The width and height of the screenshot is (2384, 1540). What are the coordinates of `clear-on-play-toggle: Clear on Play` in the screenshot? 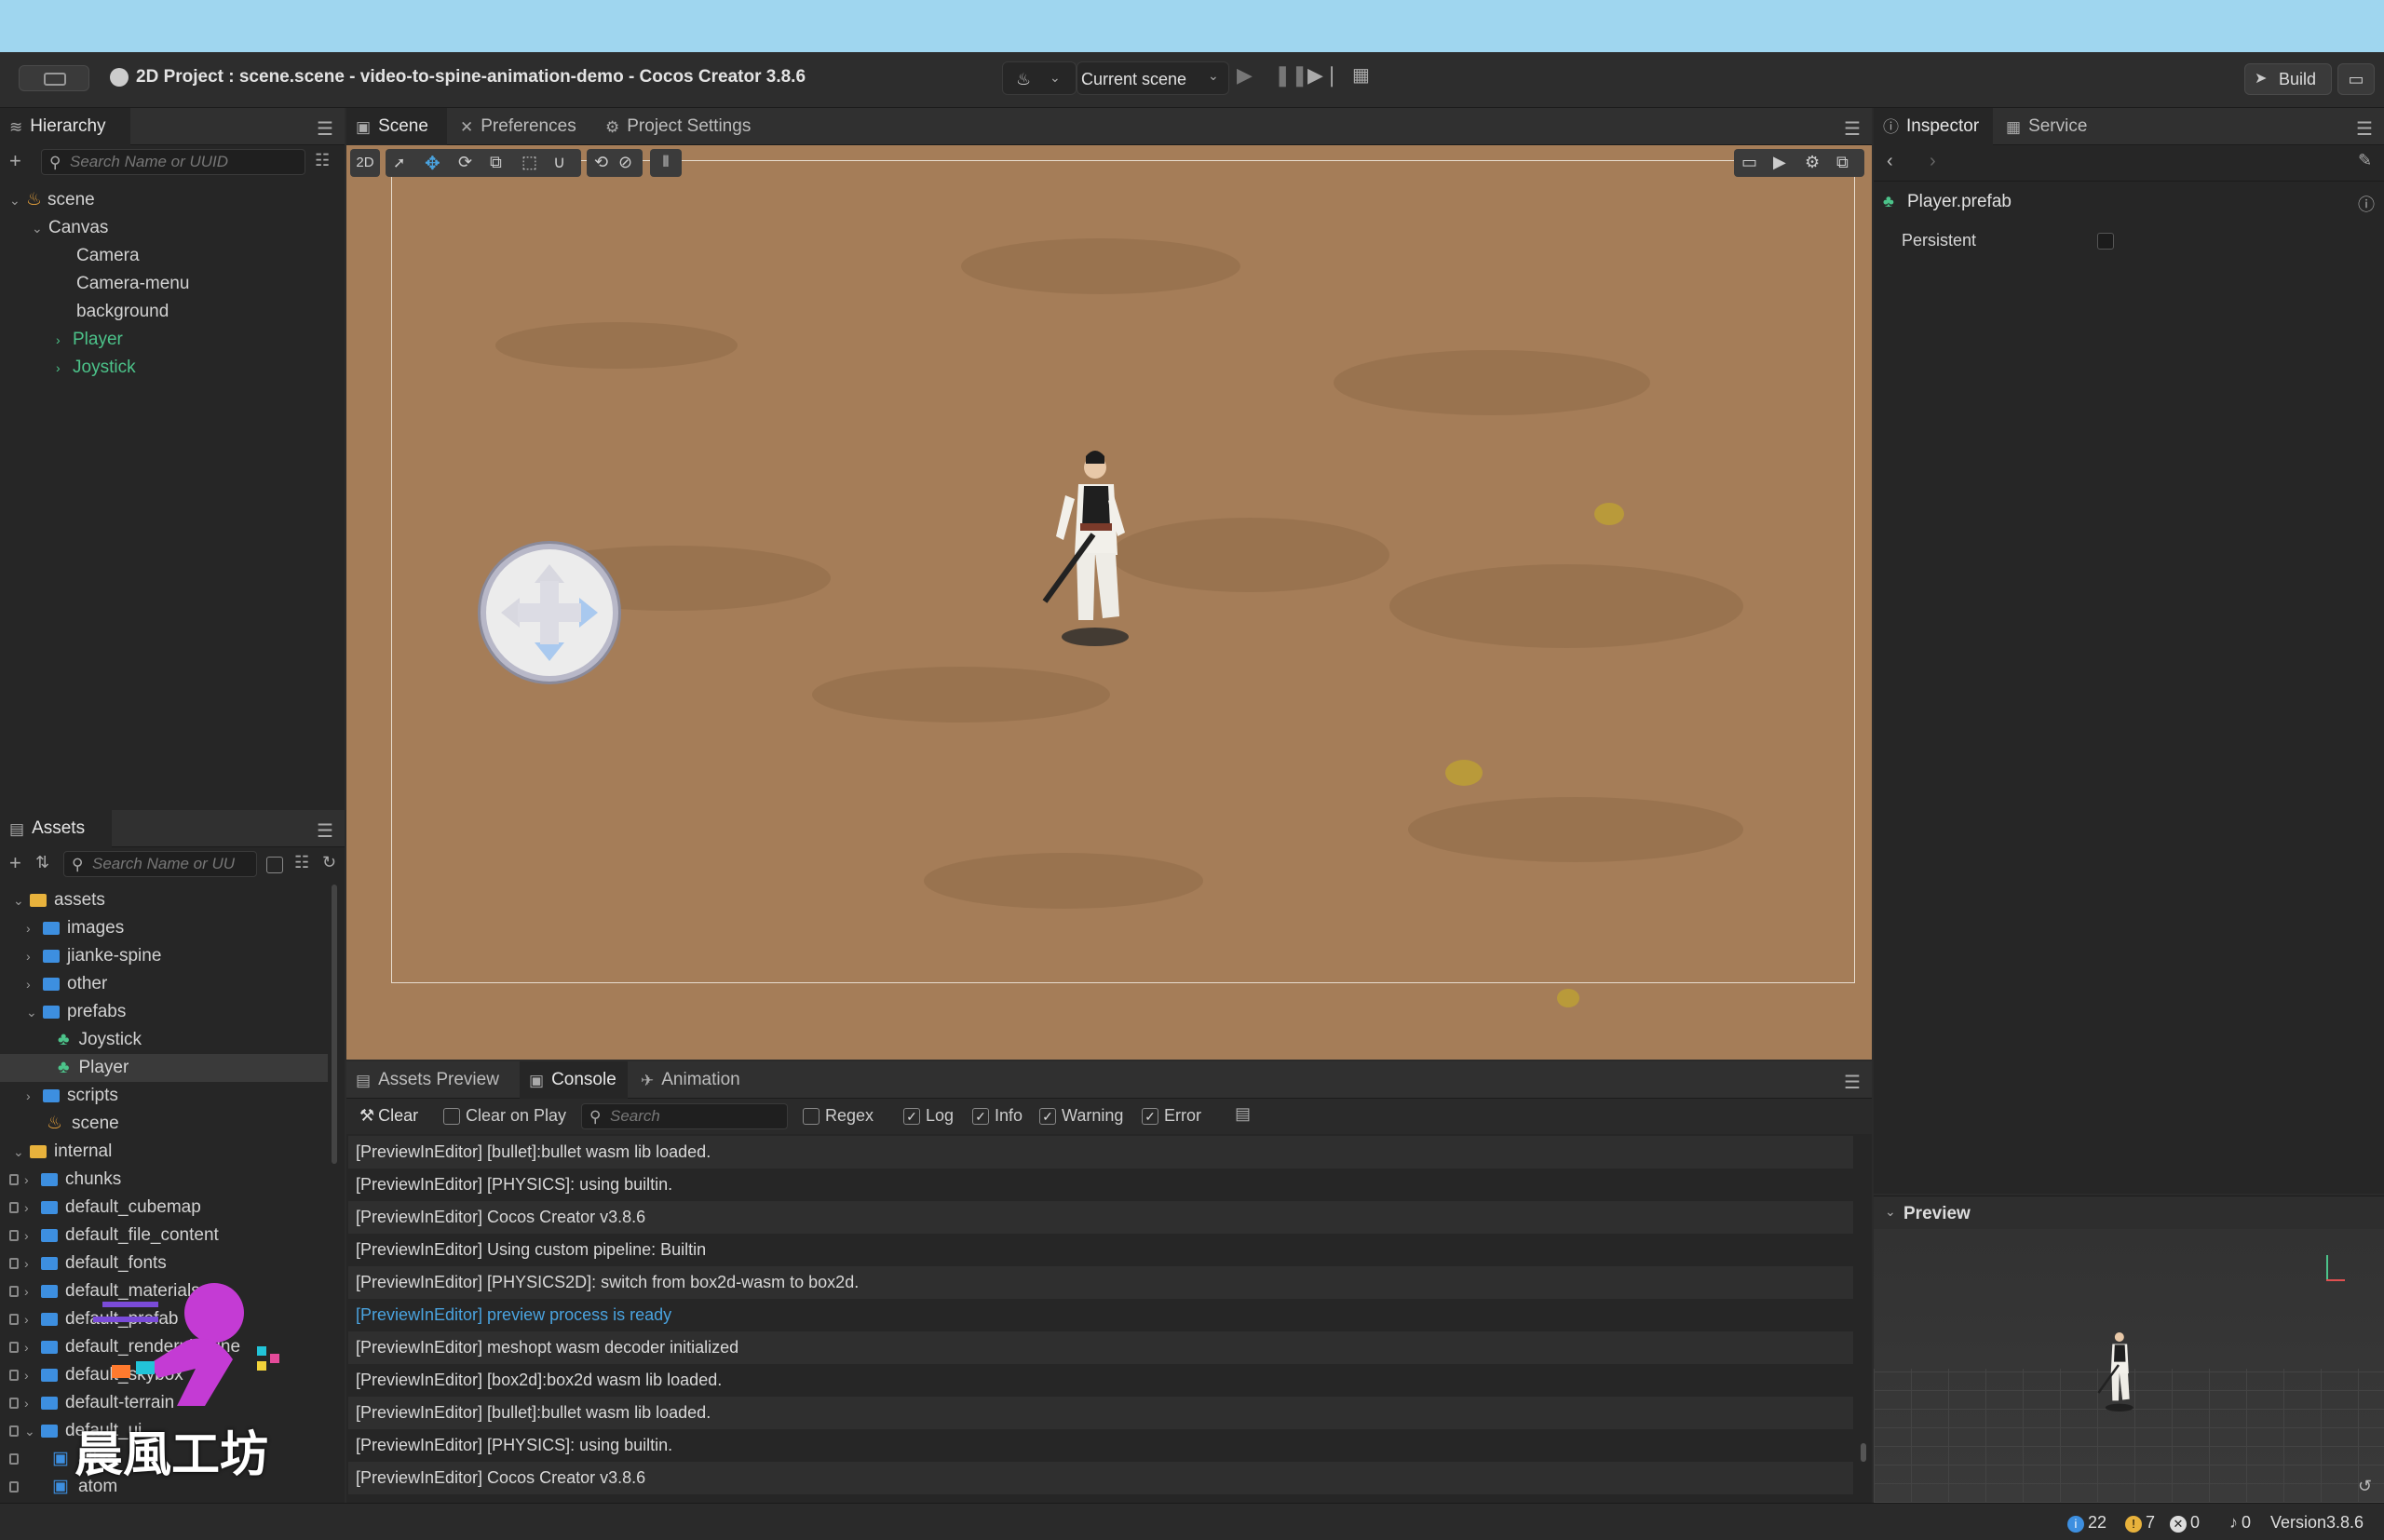 It's located at (504, 1116).